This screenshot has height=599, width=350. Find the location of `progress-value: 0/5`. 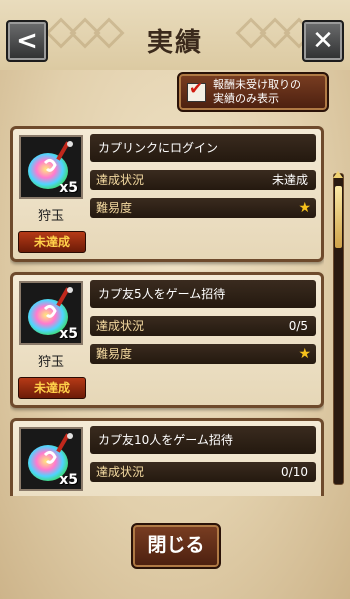

progress-value: 0/5 is located at coordinates (298, 326).